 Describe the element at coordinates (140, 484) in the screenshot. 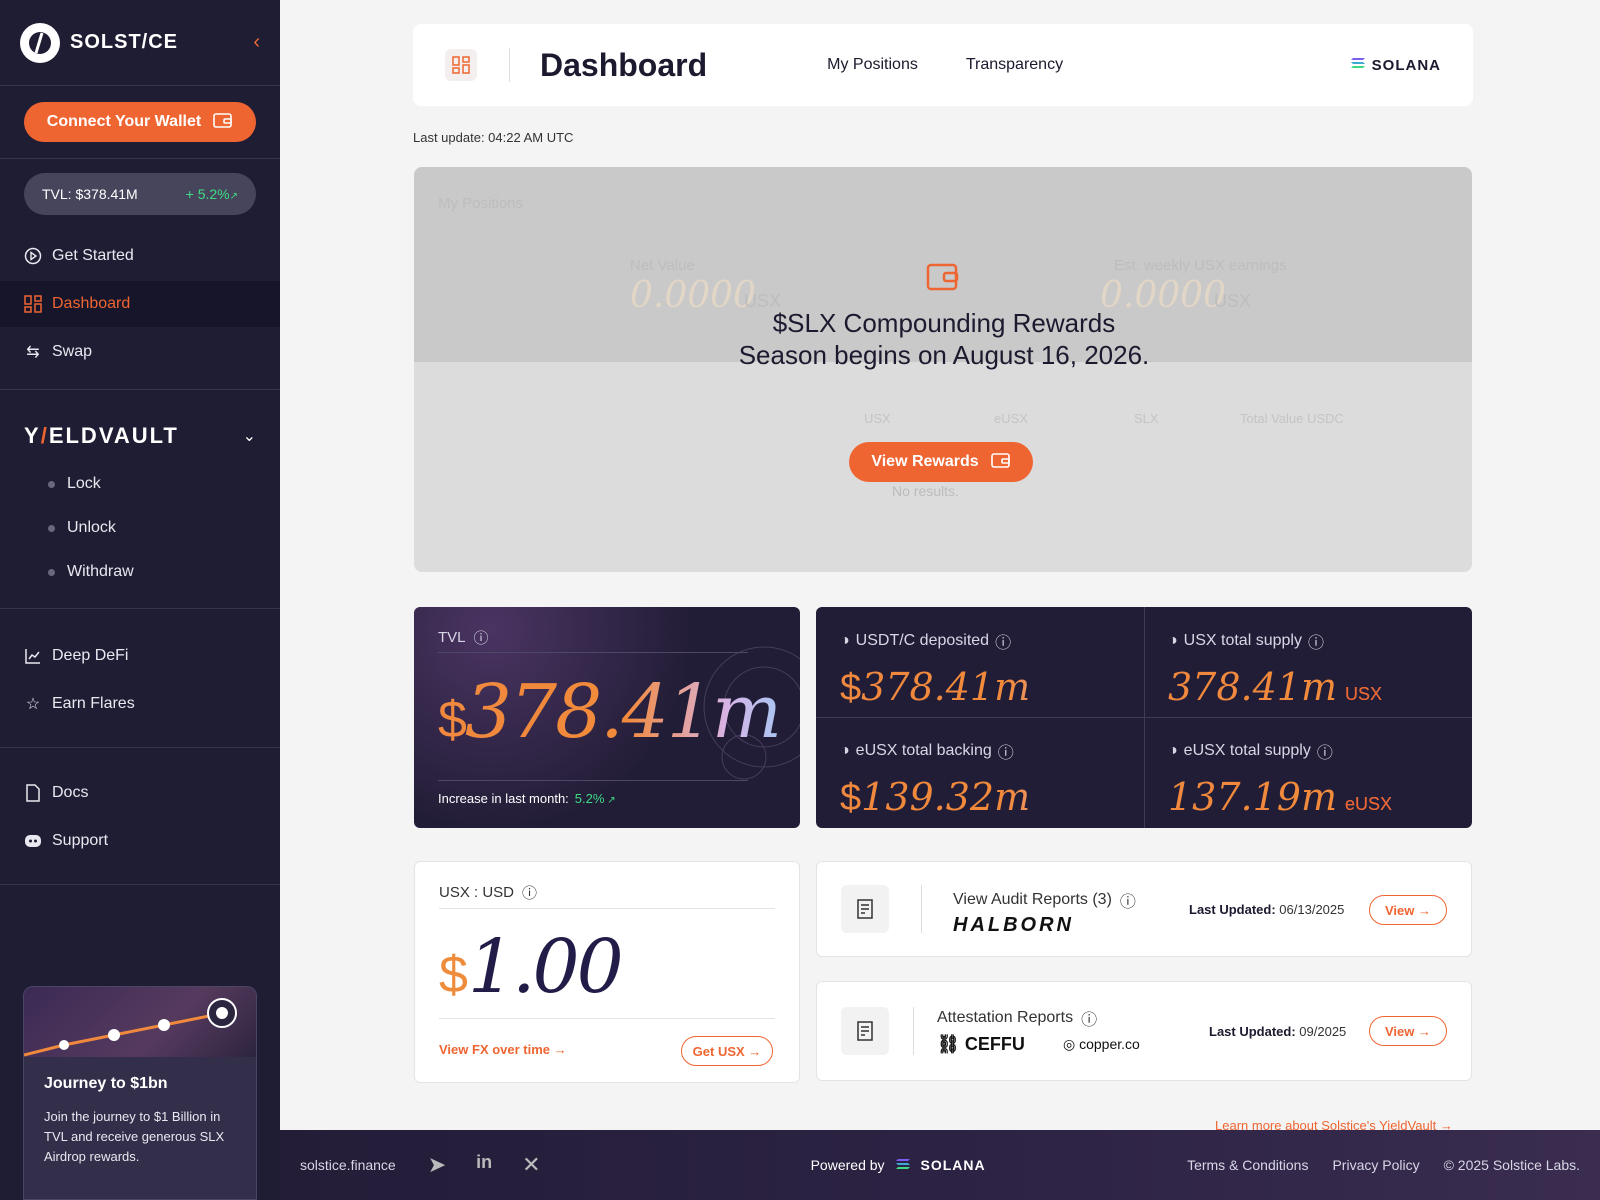

I see `sidebar-item-lock: Lock` at that location.